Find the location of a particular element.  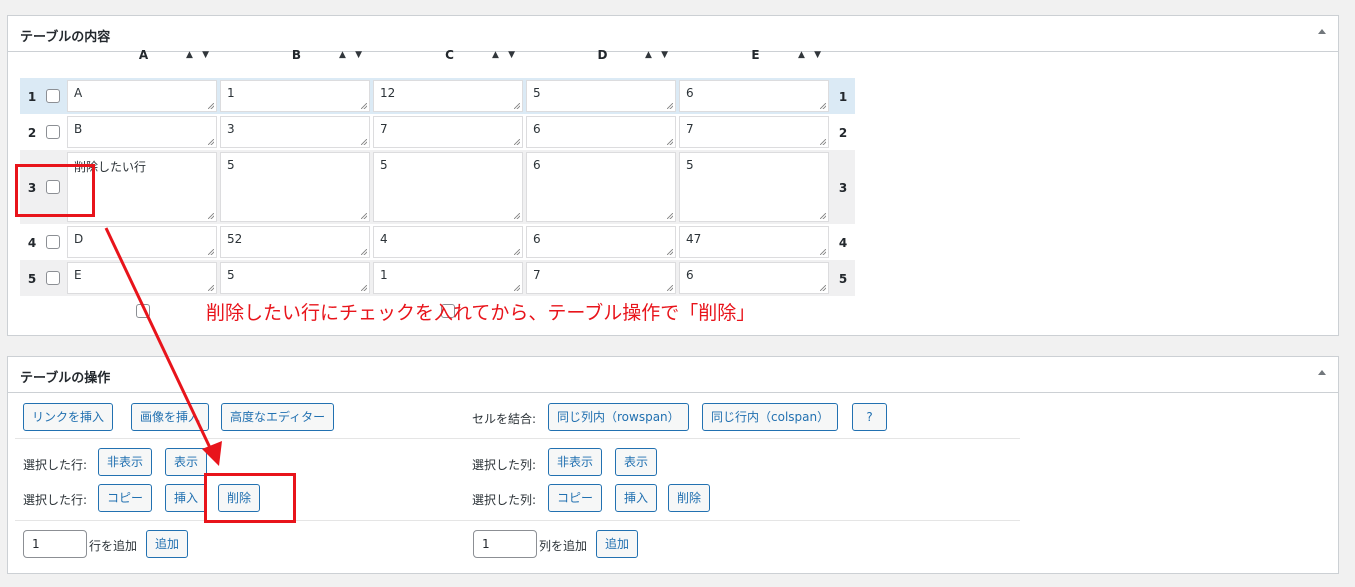

column-header-c: C ▲ ▼ is located at coordinates (449, 55).